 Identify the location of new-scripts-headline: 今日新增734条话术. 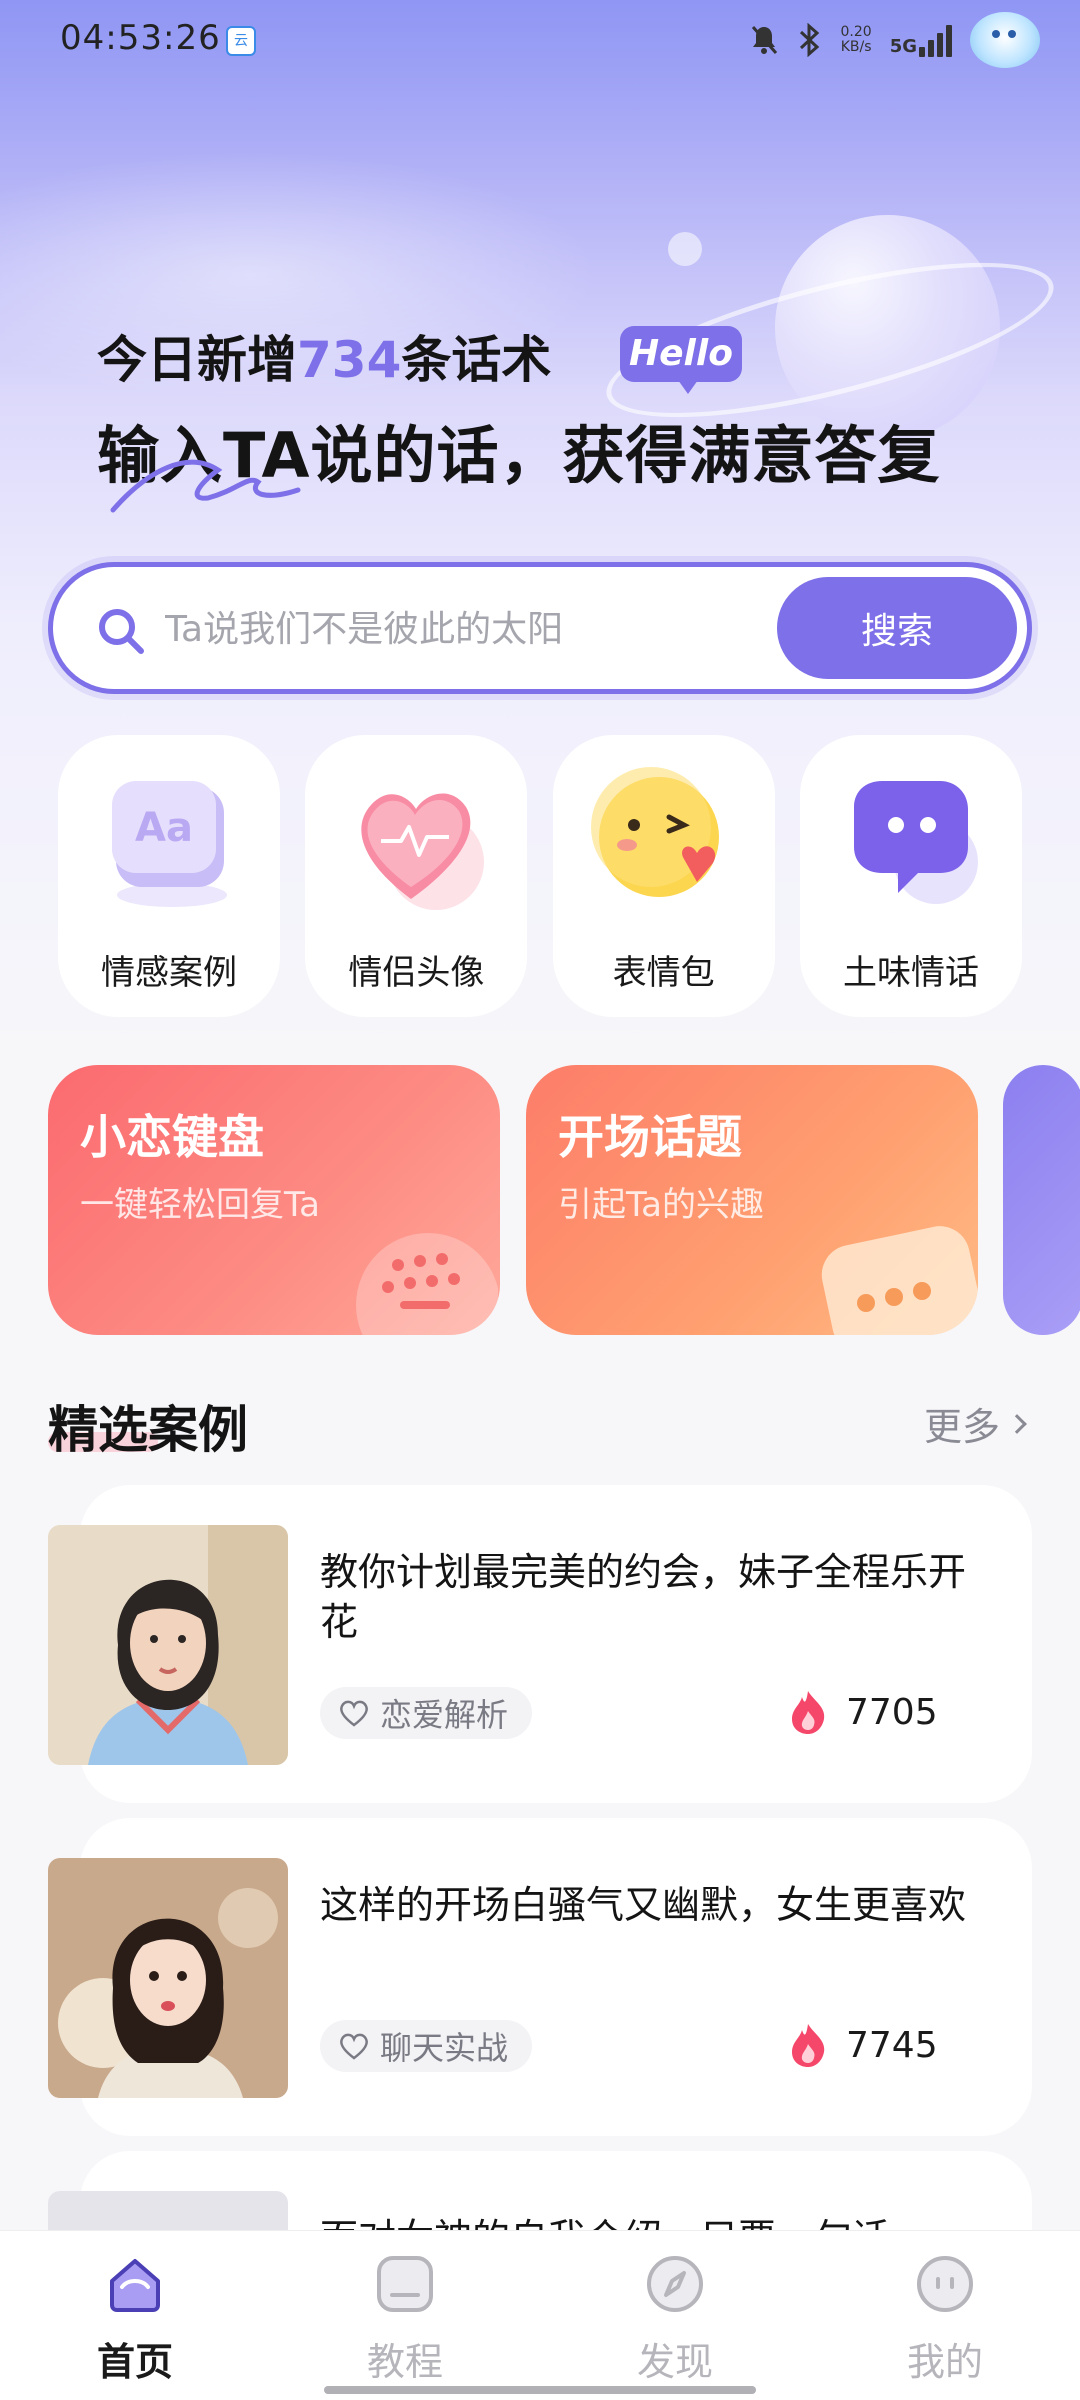
(324, 360).